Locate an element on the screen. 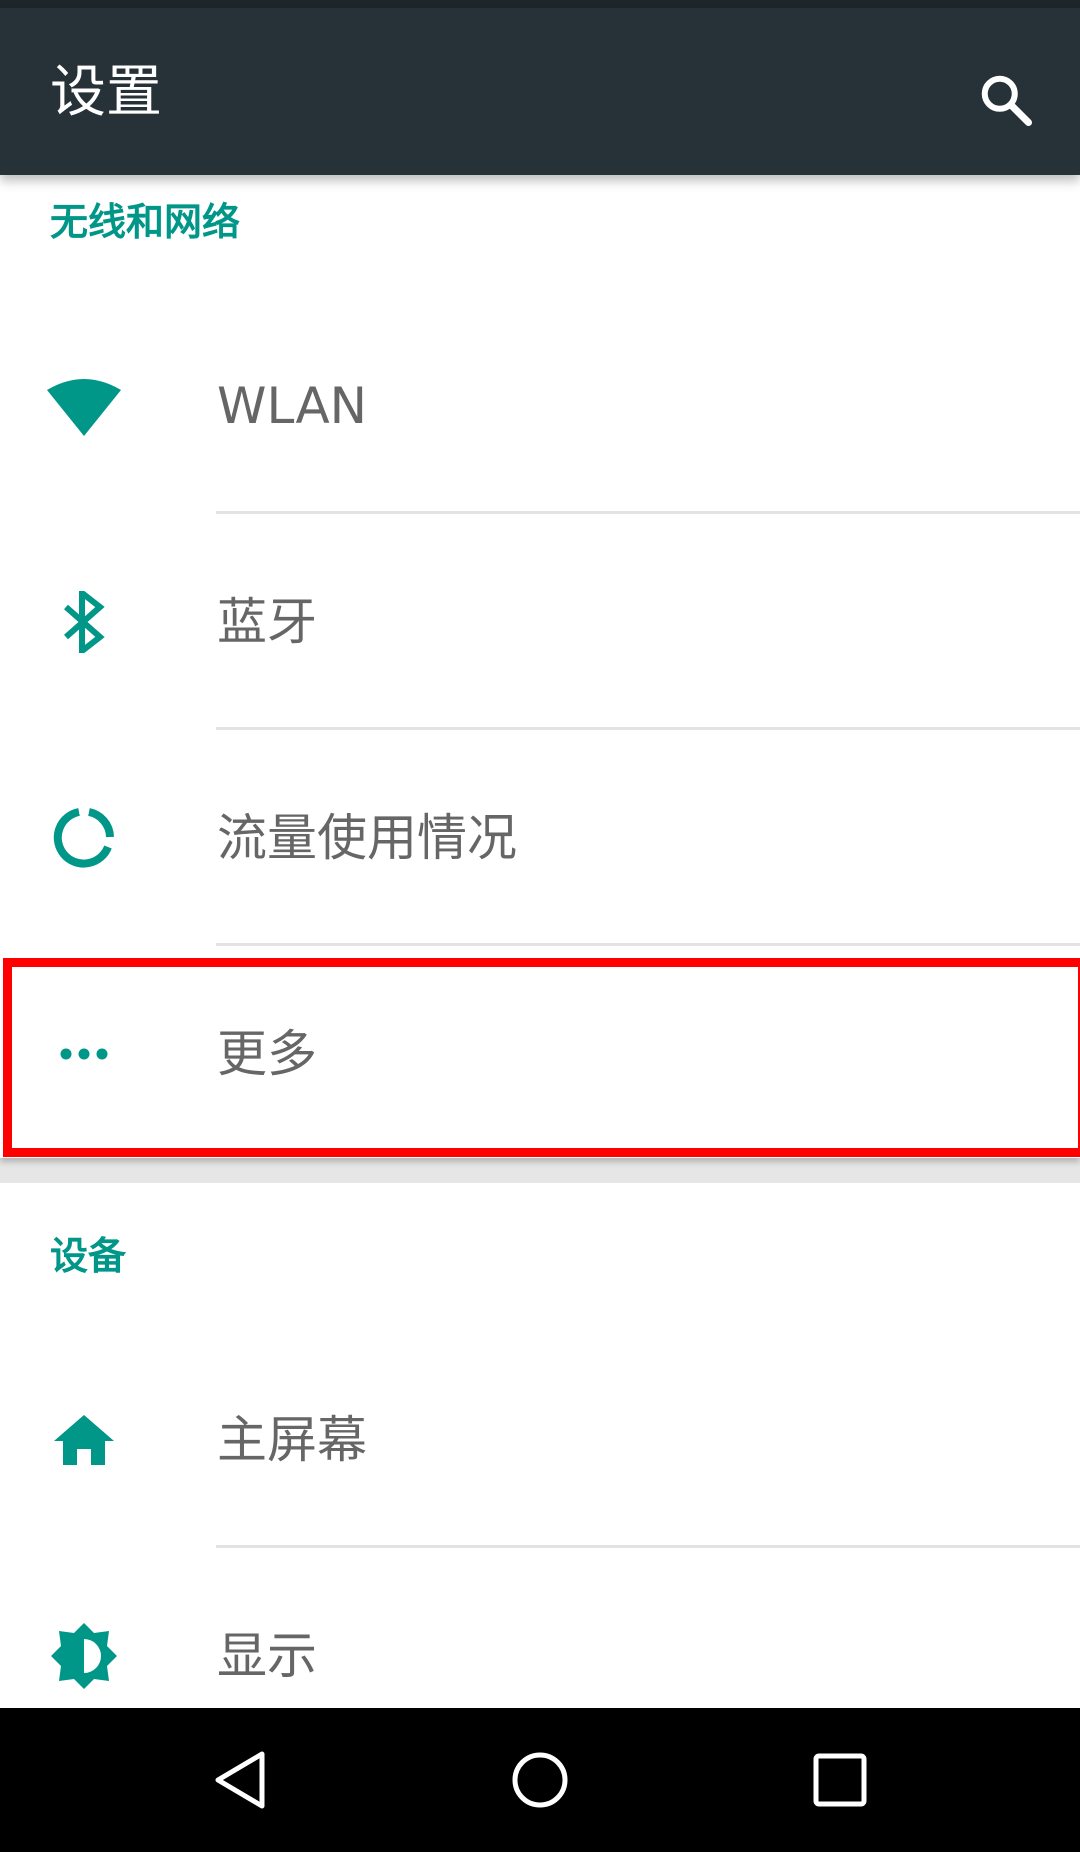  home-circle-icon is located at coordinates (540, 1780).